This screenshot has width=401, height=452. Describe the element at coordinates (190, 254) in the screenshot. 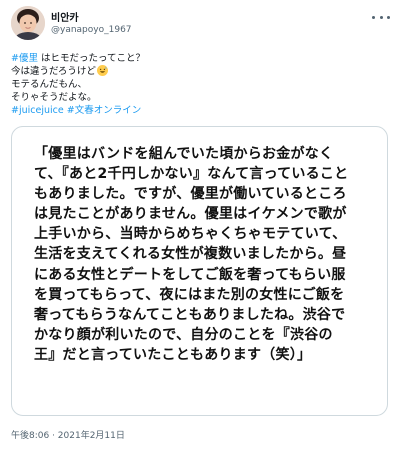

I see `quote-line: 生活を支えてくれる女性が複数いましたから。昼` at that location.